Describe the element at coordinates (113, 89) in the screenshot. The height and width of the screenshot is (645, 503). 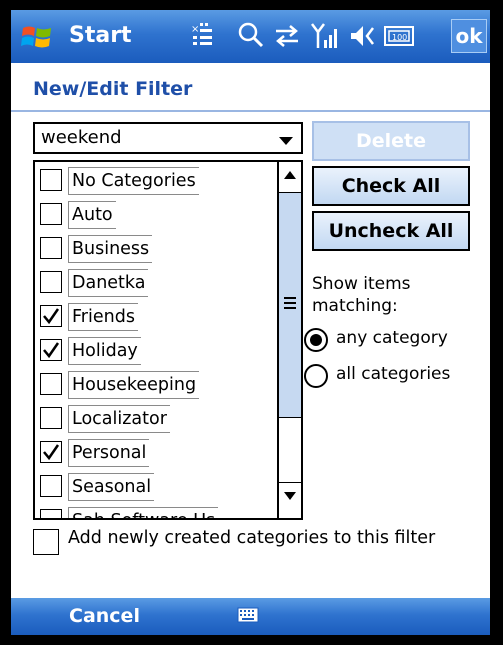
I see `page-title: New/Edit Filter` at that location.